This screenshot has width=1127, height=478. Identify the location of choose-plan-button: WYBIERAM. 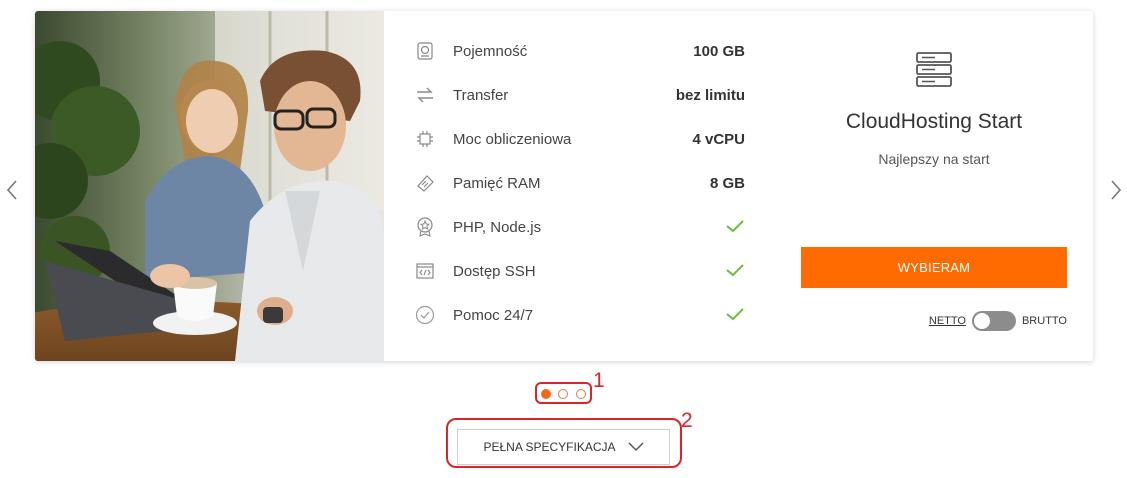
(934, 267).